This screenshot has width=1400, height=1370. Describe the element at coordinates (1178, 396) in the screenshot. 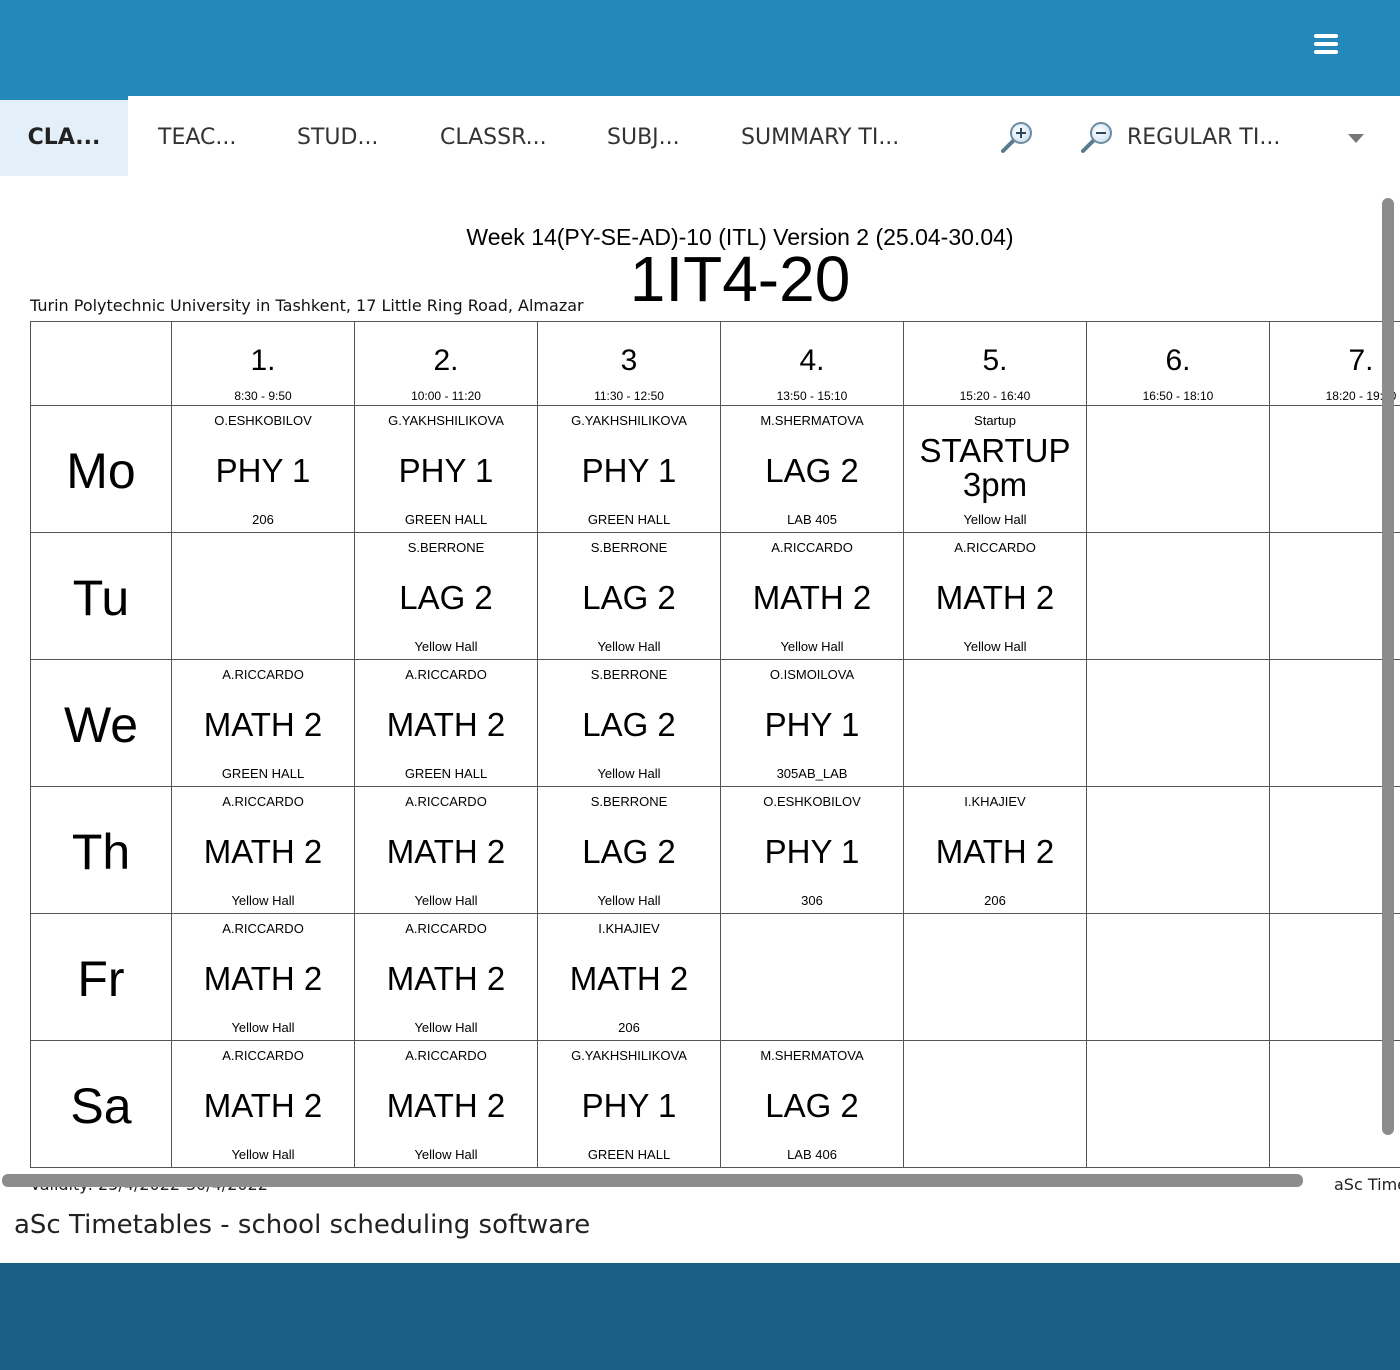

I see `period-time: 16:50 - 18:10` at that location.